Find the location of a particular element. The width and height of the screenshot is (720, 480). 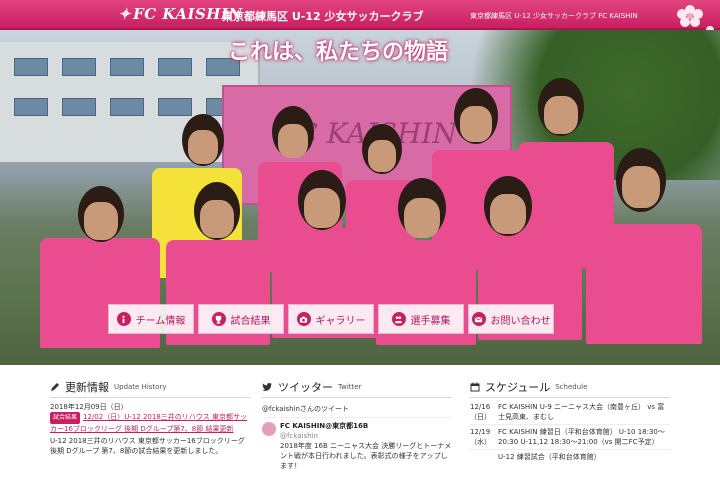

main-nav: チーム情報 試合結果 ギャラリー 選手募集 お問い合わせ is located at coordinates (331, 319).